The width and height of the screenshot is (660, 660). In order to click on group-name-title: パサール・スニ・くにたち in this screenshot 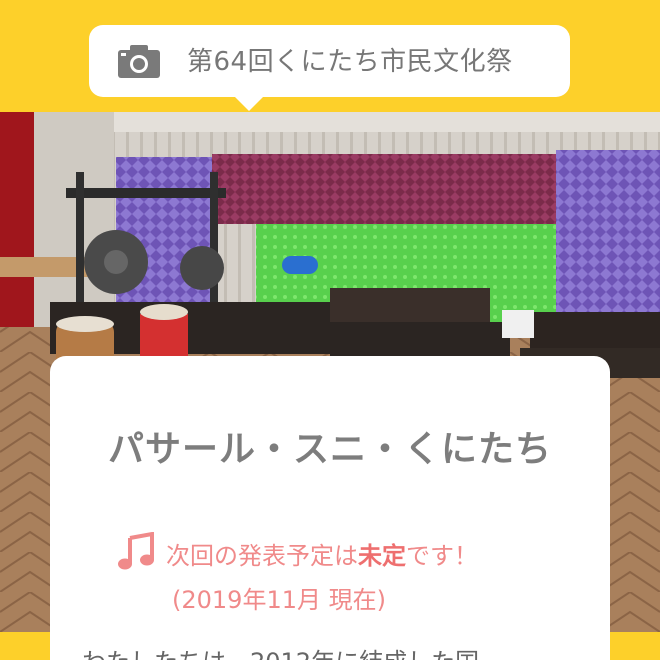, I will do `click(329, 449)`.